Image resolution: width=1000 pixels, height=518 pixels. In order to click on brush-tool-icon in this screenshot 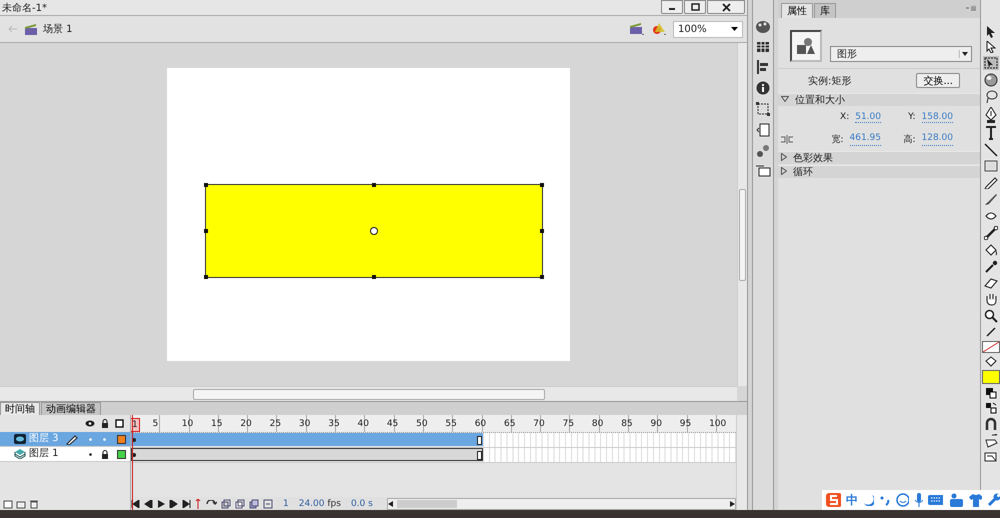, I will do `click(991, 199)`.